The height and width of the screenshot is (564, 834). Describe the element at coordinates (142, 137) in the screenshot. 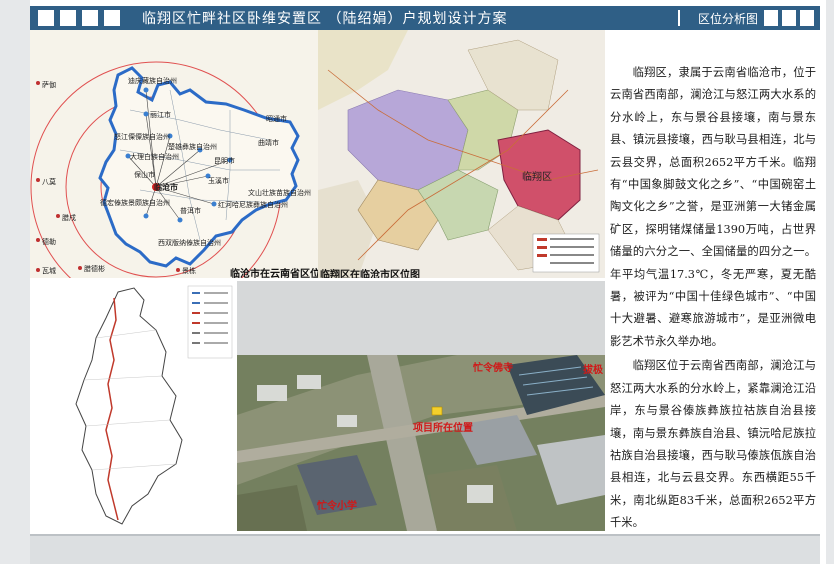

I see `map-place-label: 怒江傈僳族自治州` at that location.